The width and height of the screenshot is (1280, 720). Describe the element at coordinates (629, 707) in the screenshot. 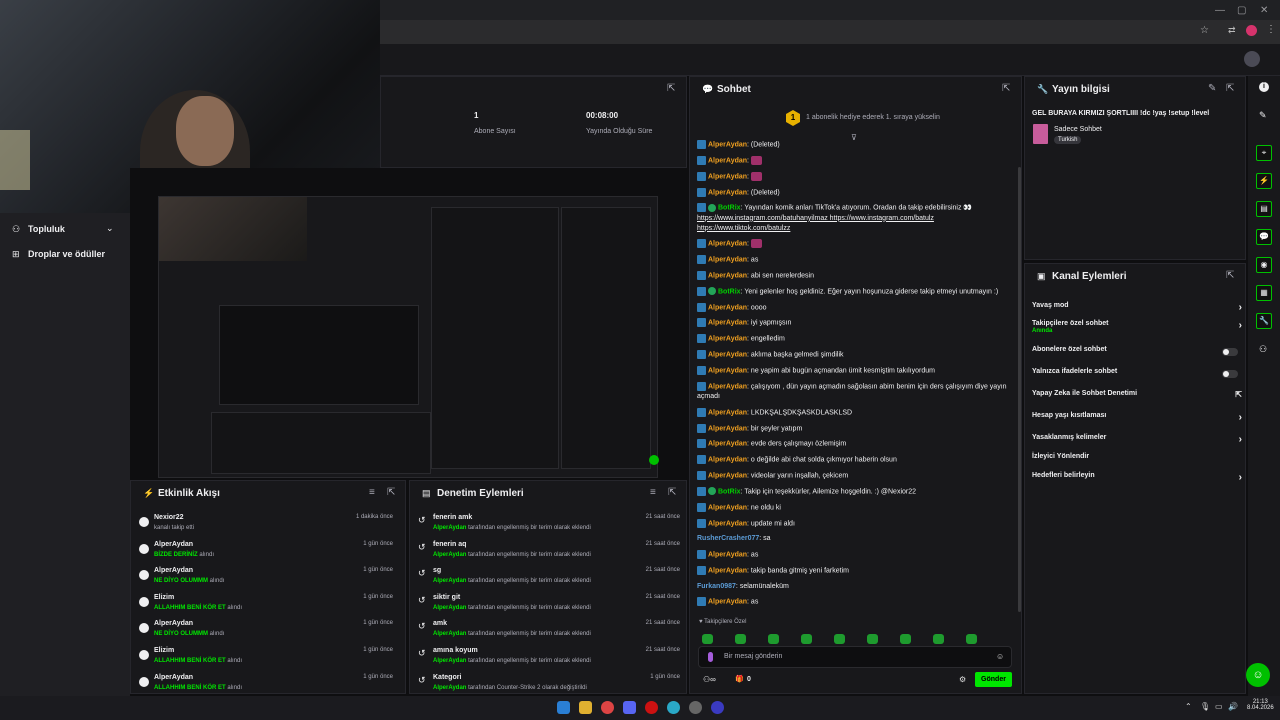

I see `discord-icon` at that location.